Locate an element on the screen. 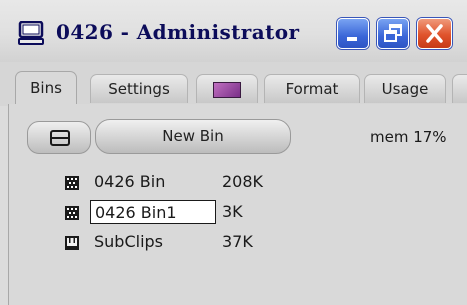 The height and width of the screenshot is (305, 467). tab-format: Format is located at coordinates (312, 88).